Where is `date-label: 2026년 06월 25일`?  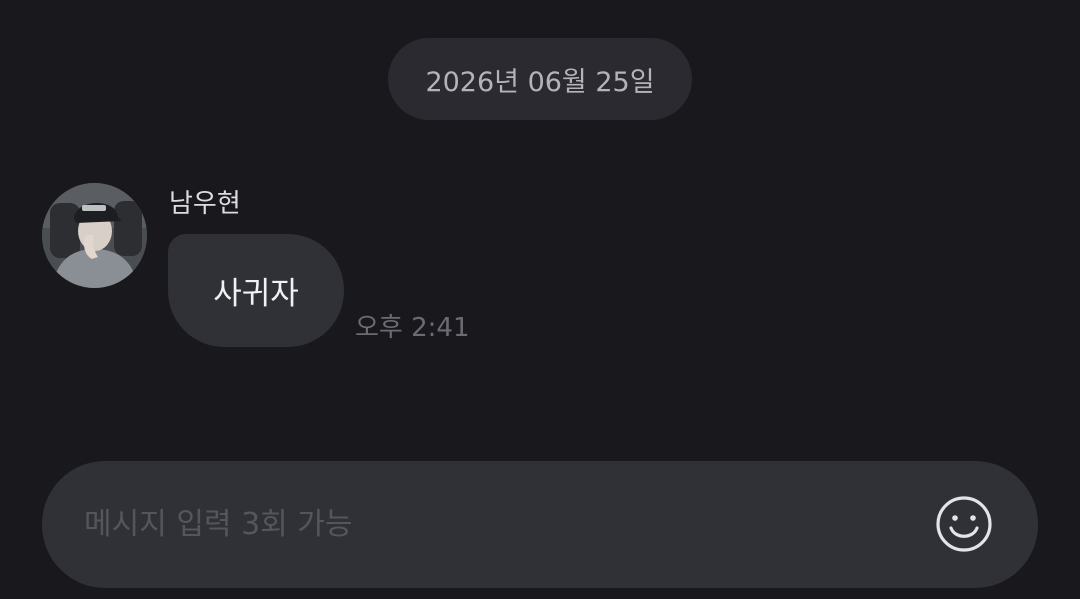 date-label: 2026년 06월 25일 is located at coordinates (540, 82).